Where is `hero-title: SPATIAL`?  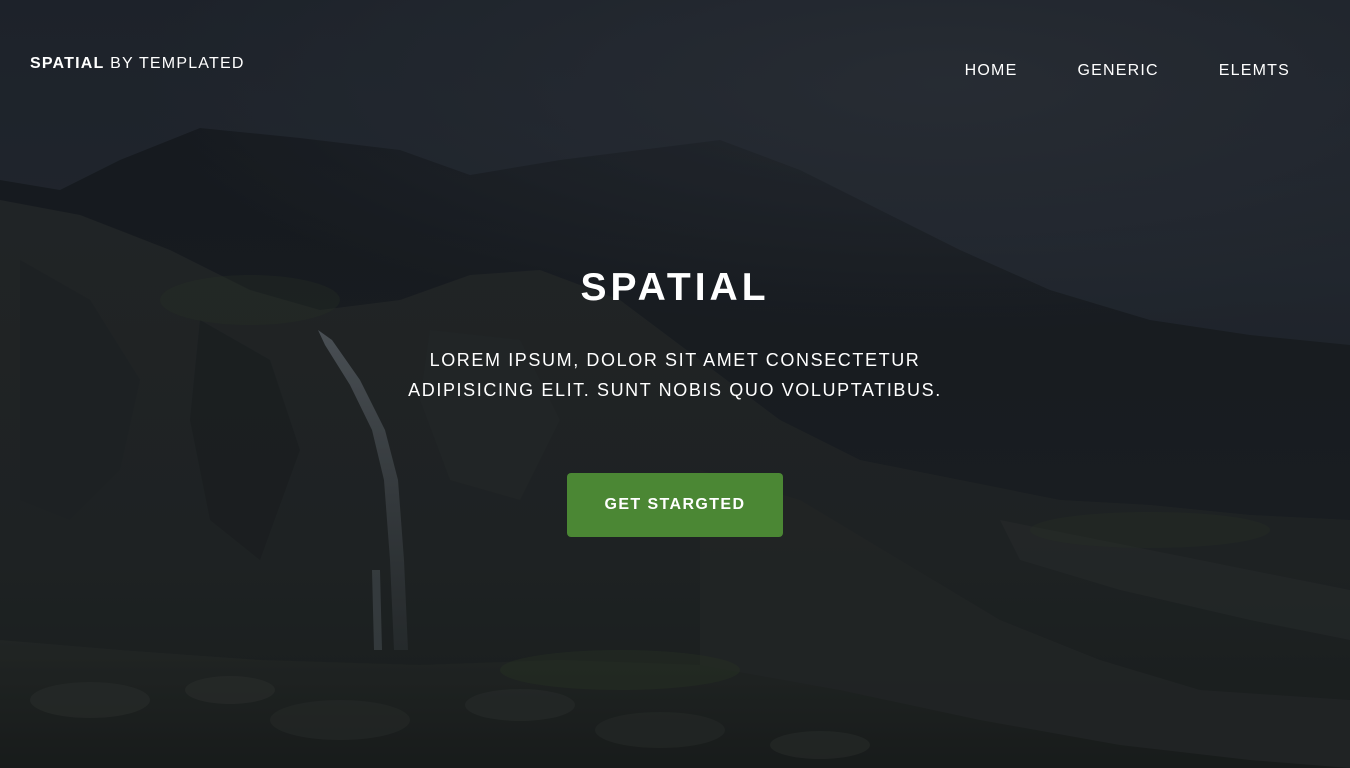 hero-title: SPATIAL is located at coordinates (675, 287).